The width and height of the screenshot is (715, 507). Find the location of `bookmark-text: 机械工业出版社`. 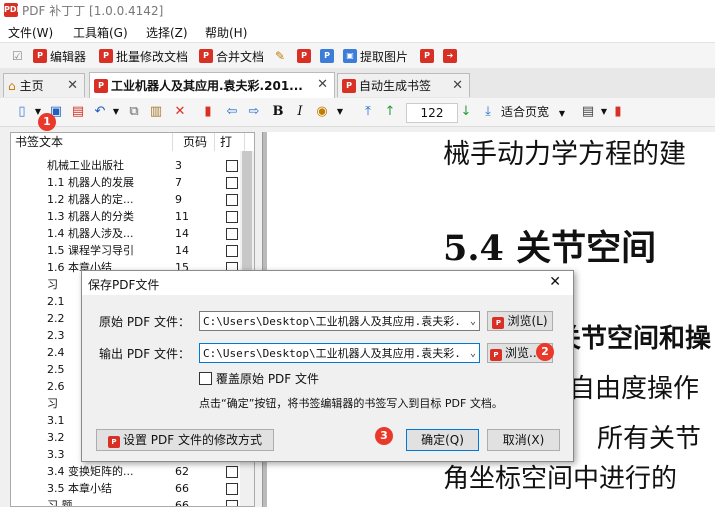

bookmark-text: 机械工业出版社 is located at coordinates (85, 165).